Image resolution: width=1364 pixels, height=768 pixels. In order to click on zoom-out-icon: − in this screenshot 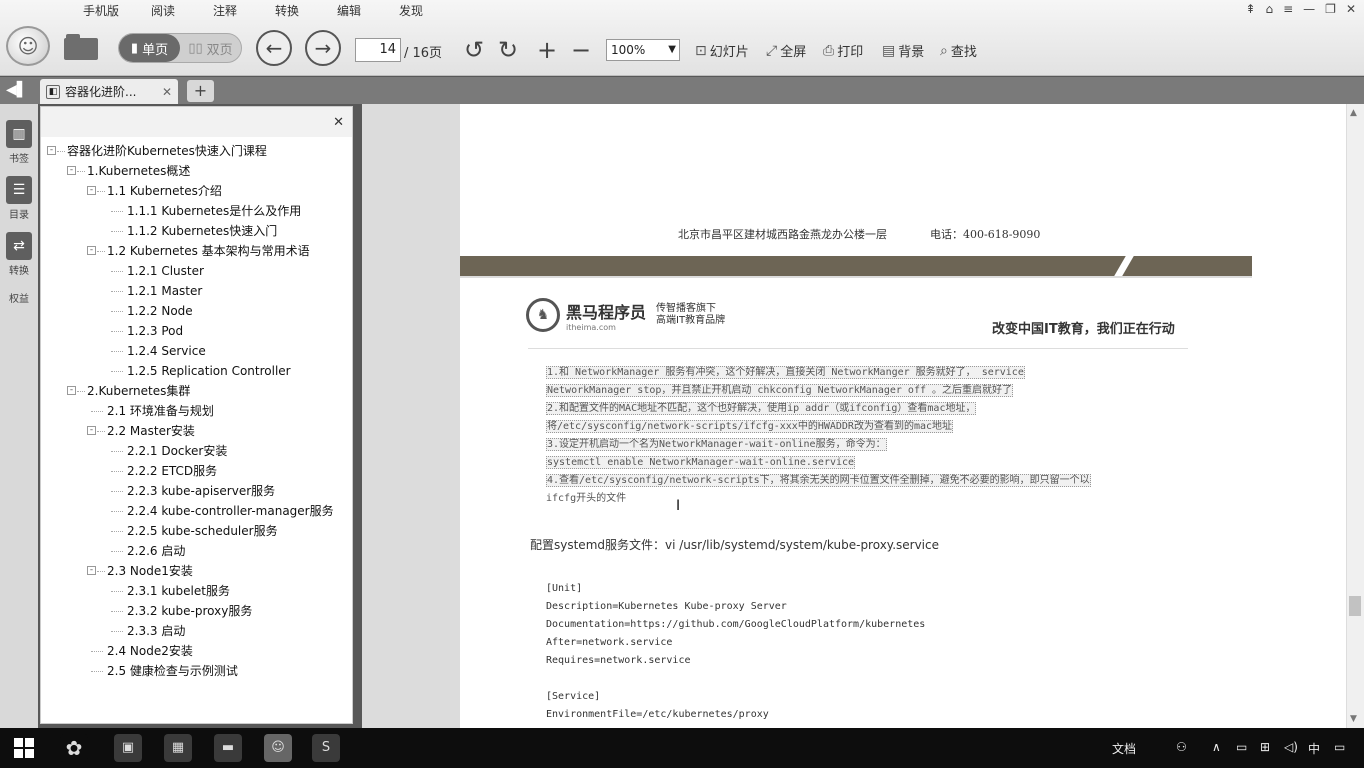, I will do `click(581, 50)`.